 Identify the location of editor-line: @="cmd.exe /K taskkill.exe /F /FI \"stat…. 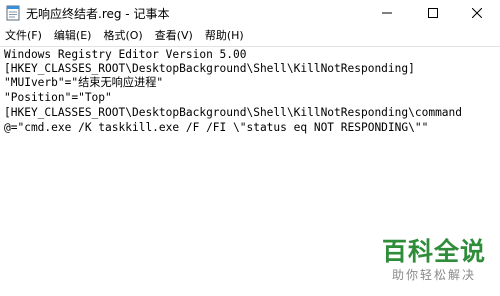
(216, 127).